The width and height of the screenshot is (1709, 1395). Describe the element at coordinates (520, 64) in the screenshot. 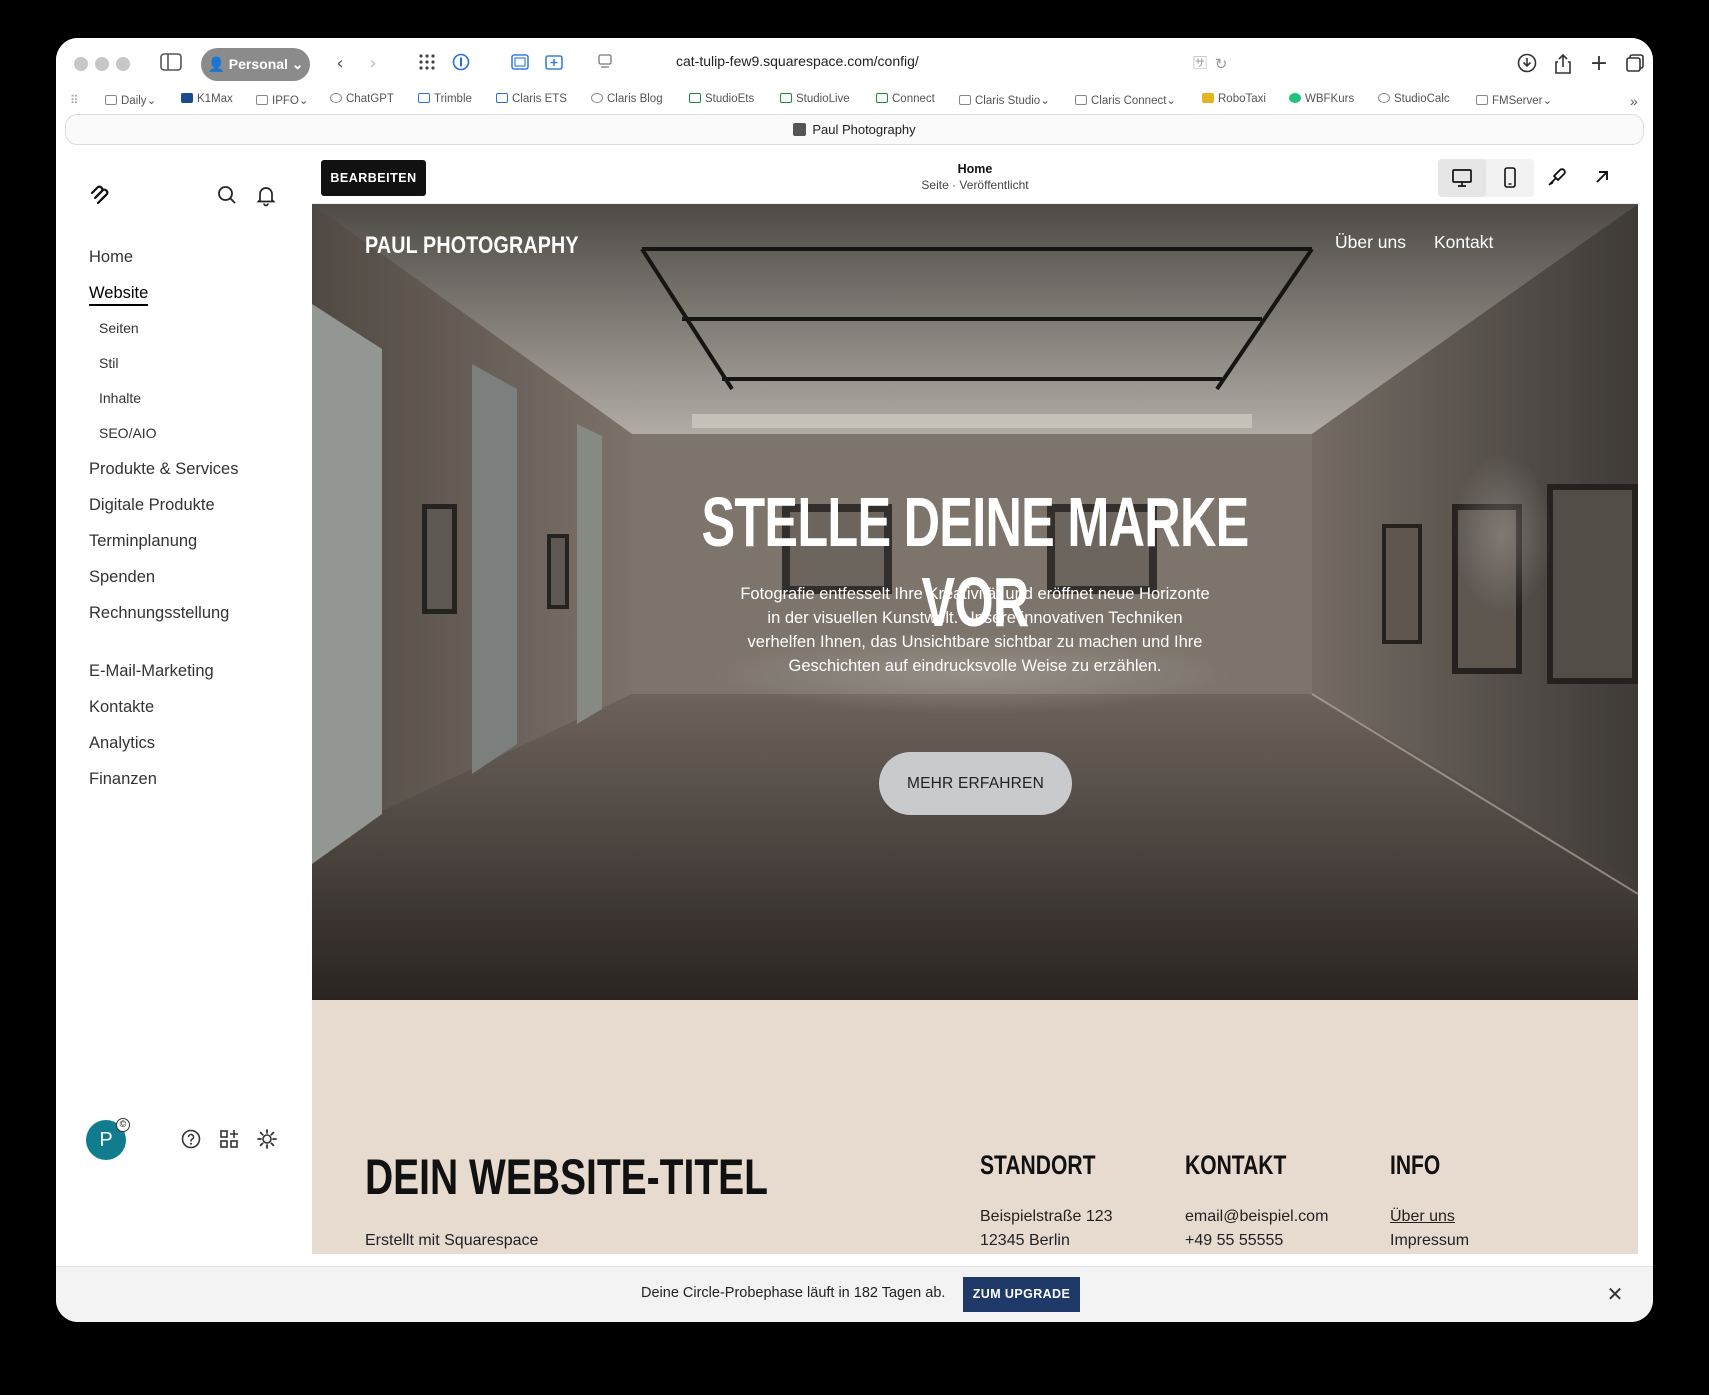

I see `tab-overview-icon` at that location.